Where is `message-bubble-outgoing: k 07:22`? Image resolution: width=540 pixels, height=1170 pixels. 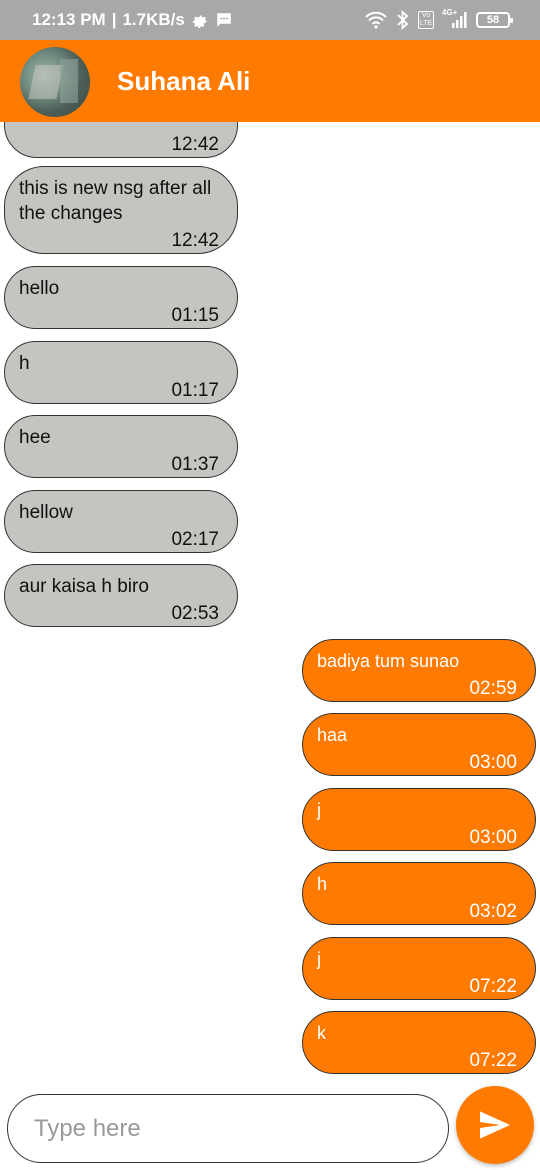
message-bubble-outgoing: k 07:22 is located at coordinates (419, 1042).